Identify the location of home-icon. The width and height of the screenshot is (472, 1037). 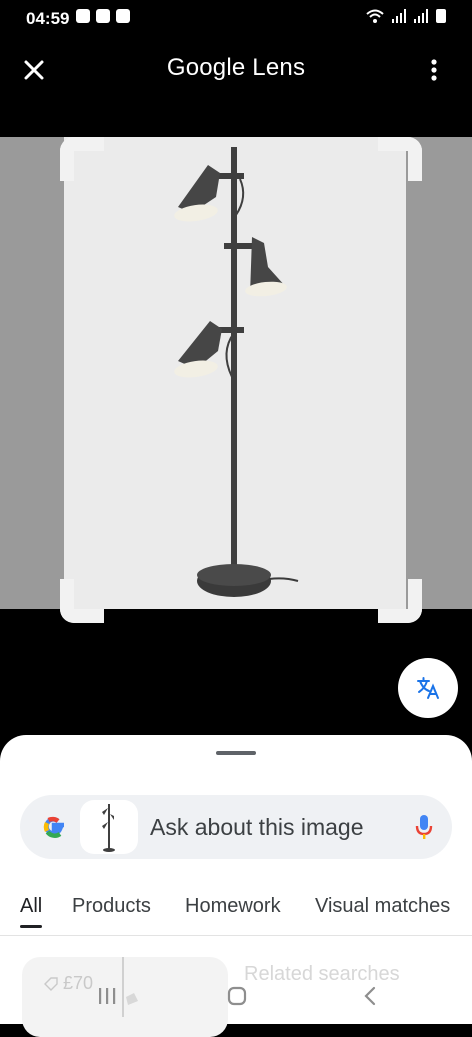
(237, 996).